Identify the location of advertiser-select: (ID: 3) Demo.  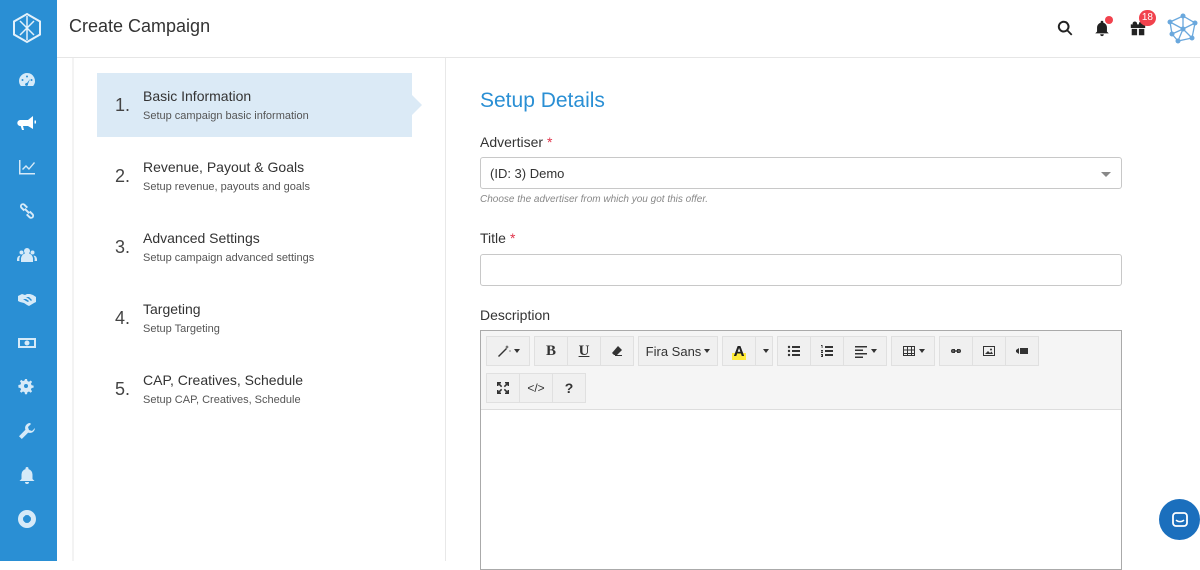
(801, 173).